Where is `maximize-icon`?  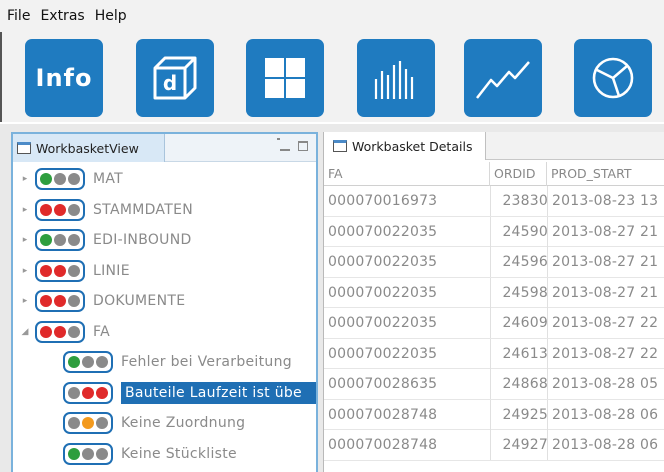 maximize-icon is located at coordinates (303, 146).